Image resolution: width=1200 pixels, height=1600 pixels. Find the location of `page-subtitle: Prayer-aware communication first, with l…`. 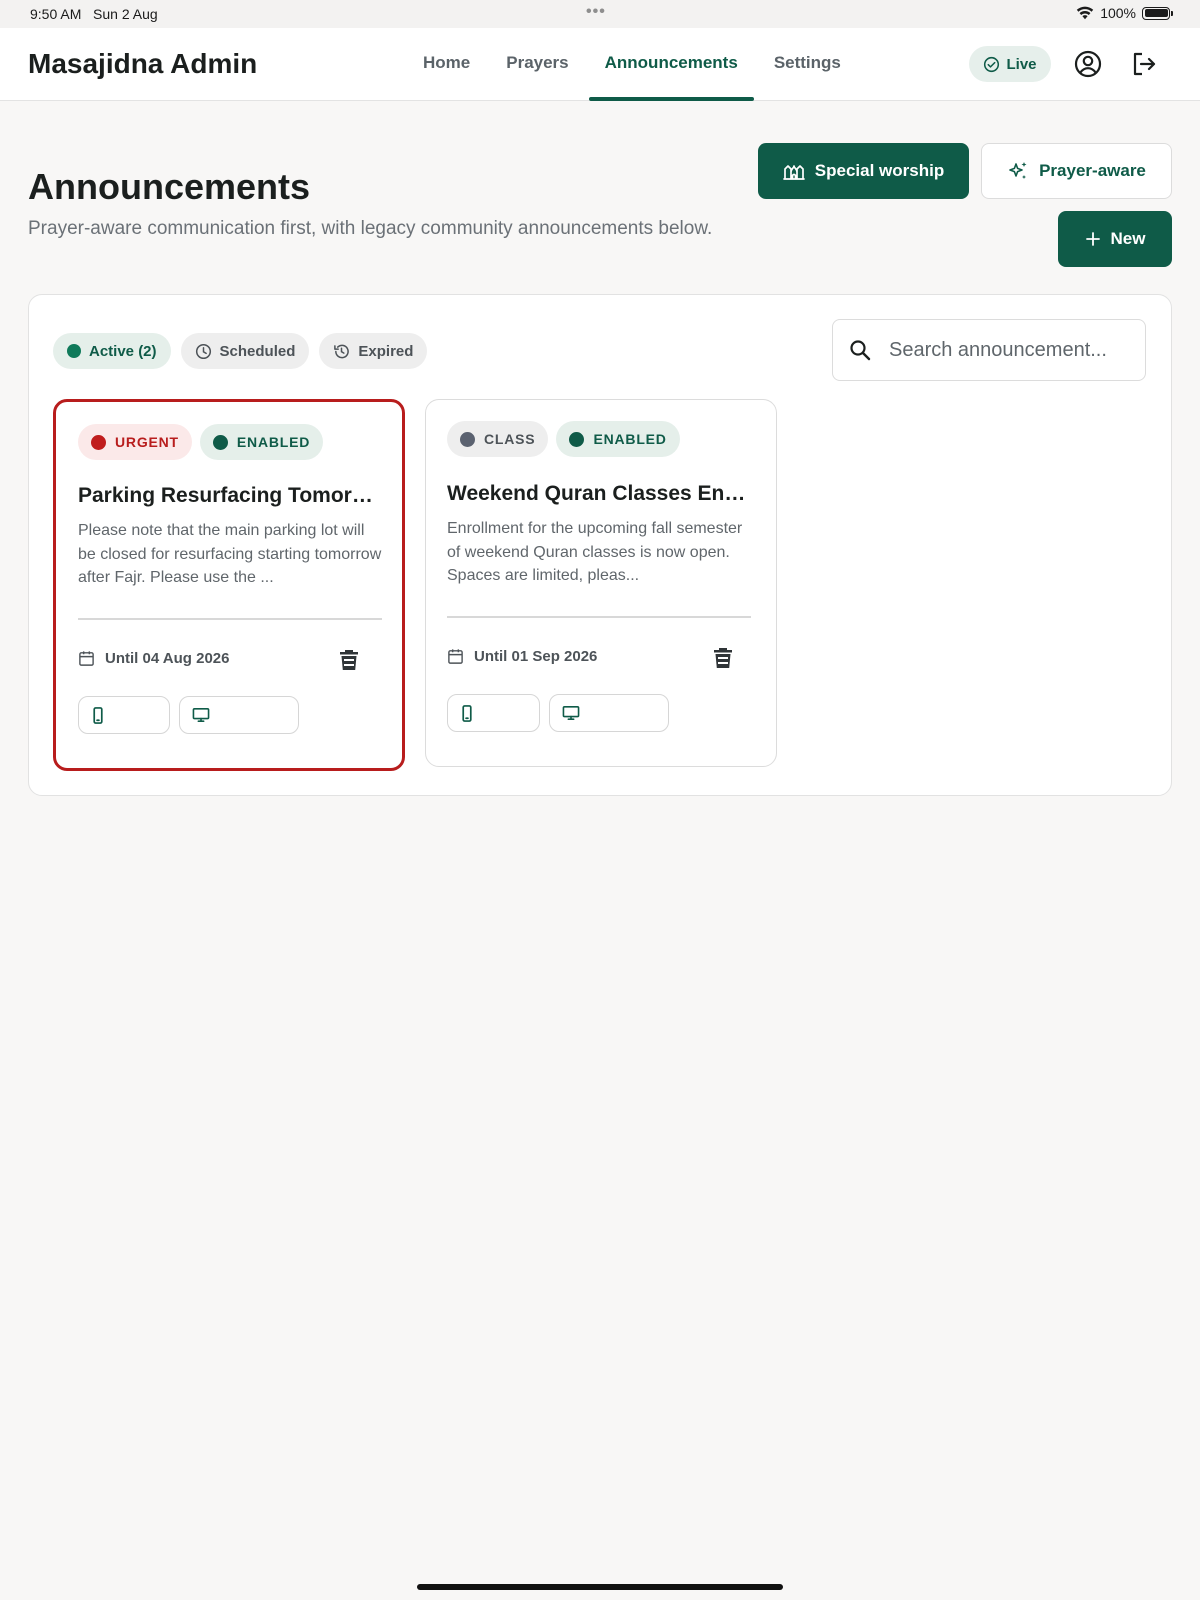

page-subtitle: Prayer-aware communication first, with l… is located at coordinates (370, 228).